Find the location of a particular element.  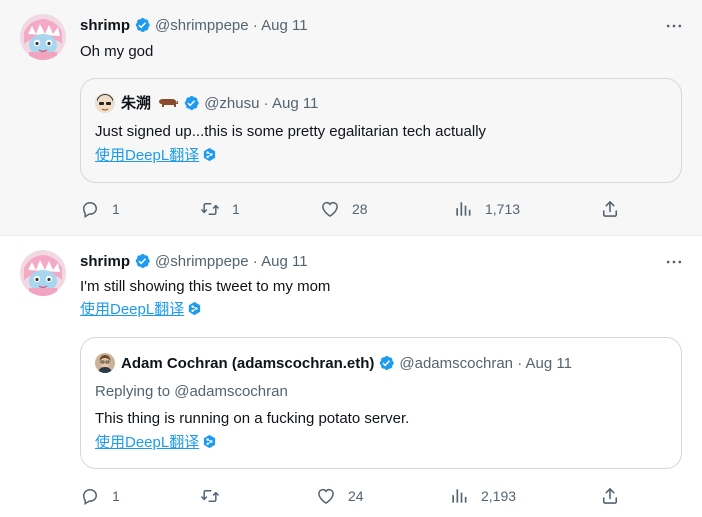

repost-button: 1 is located at coordinates (220, 209).